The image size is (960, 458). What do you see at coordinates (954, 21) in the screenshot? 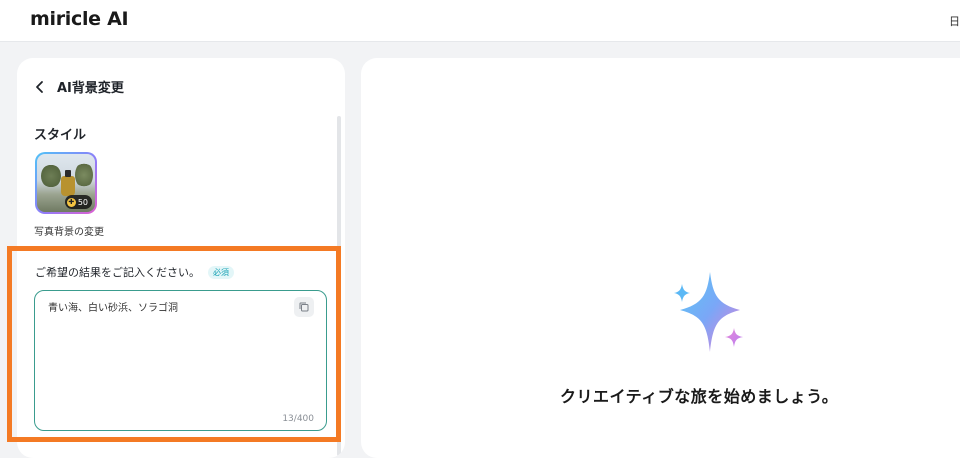
I see `language-switch: 日` at bounding box center [954, 21].